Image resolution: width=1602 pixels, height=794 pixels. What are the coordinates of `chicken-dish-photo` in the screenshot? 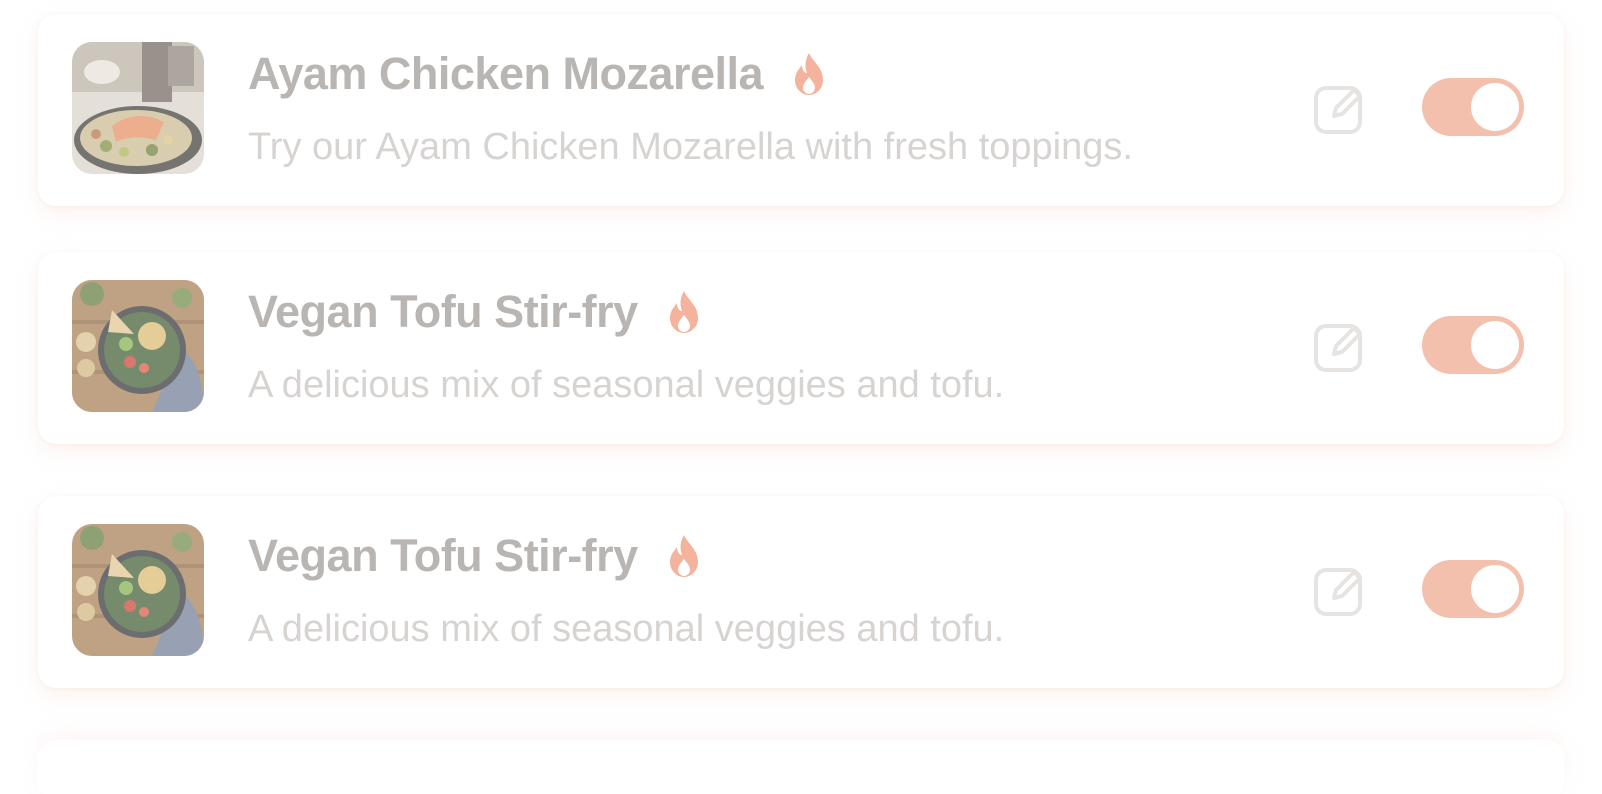 It's located at (138, 108).